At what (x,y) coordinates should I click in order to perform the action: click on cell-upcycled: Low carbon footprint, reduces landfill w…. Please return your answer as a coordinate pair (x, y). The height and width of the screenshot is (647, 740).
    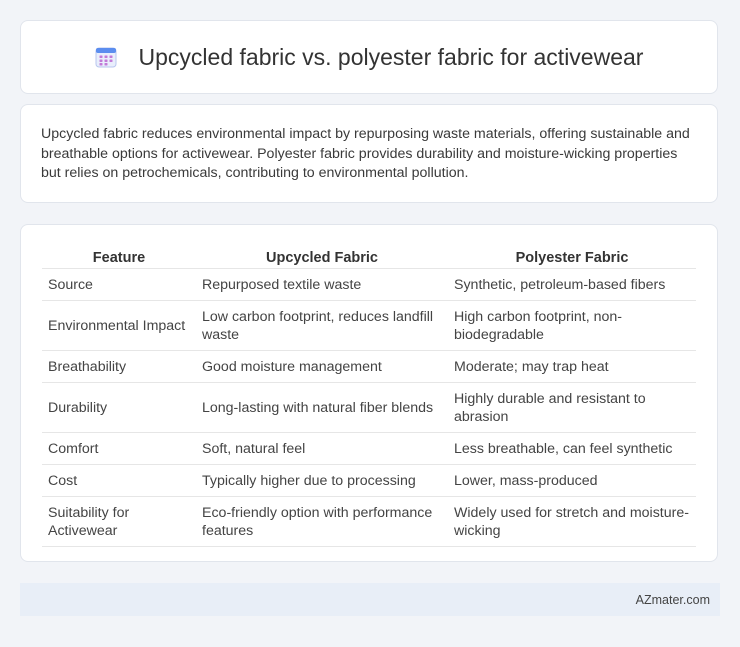
    Looking at the image, I should click on (322, 325).